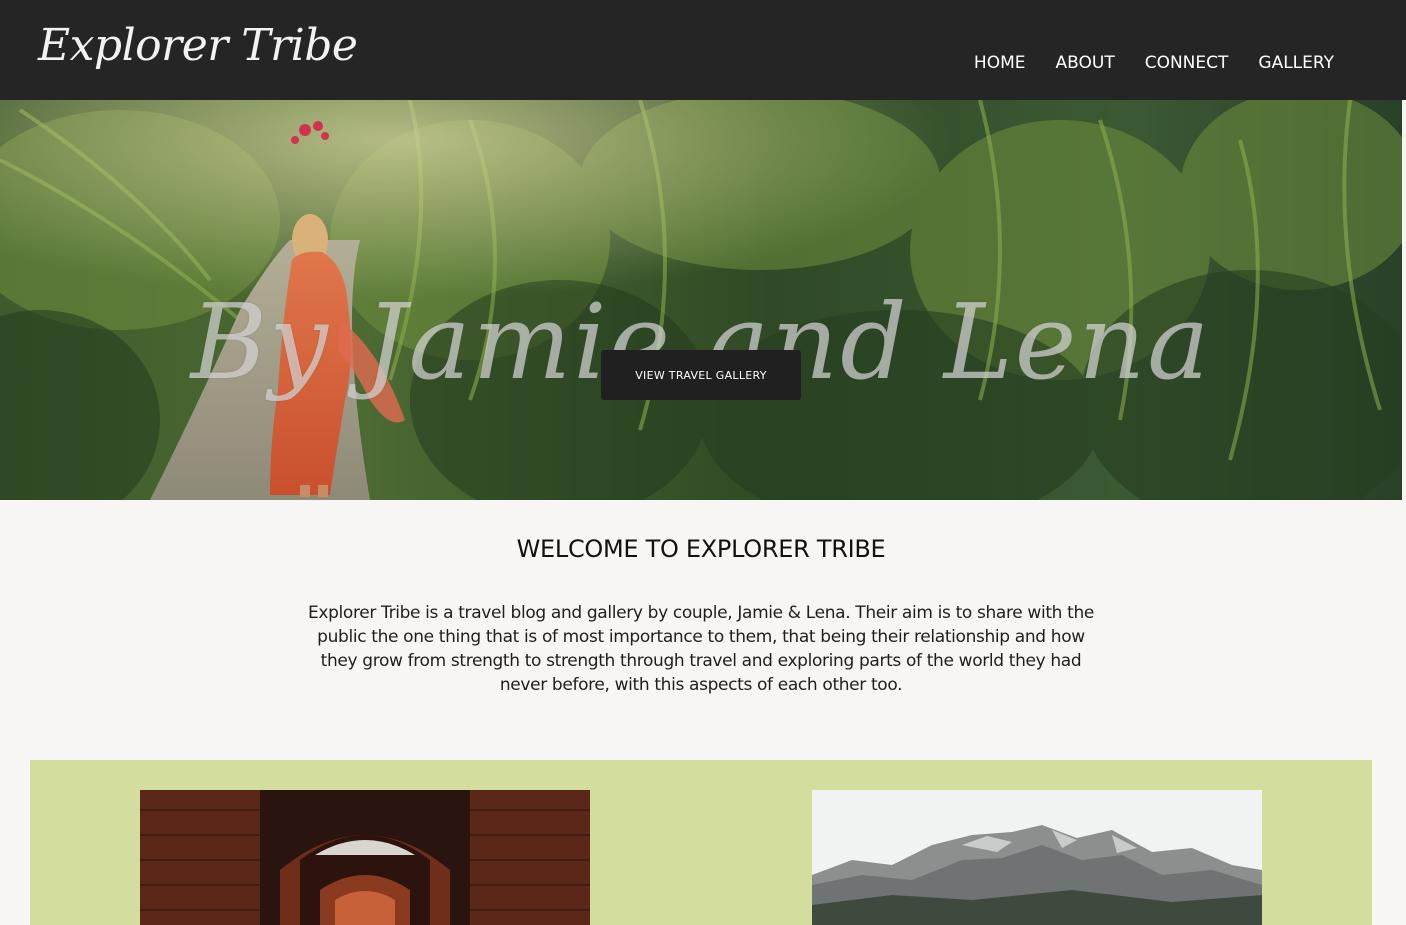 The image size is (1406, 925). What do you see at coordinates (1037, 857) in the screenshot?
I see `gallery-image-mountain` at bounding box center [1037, 857].